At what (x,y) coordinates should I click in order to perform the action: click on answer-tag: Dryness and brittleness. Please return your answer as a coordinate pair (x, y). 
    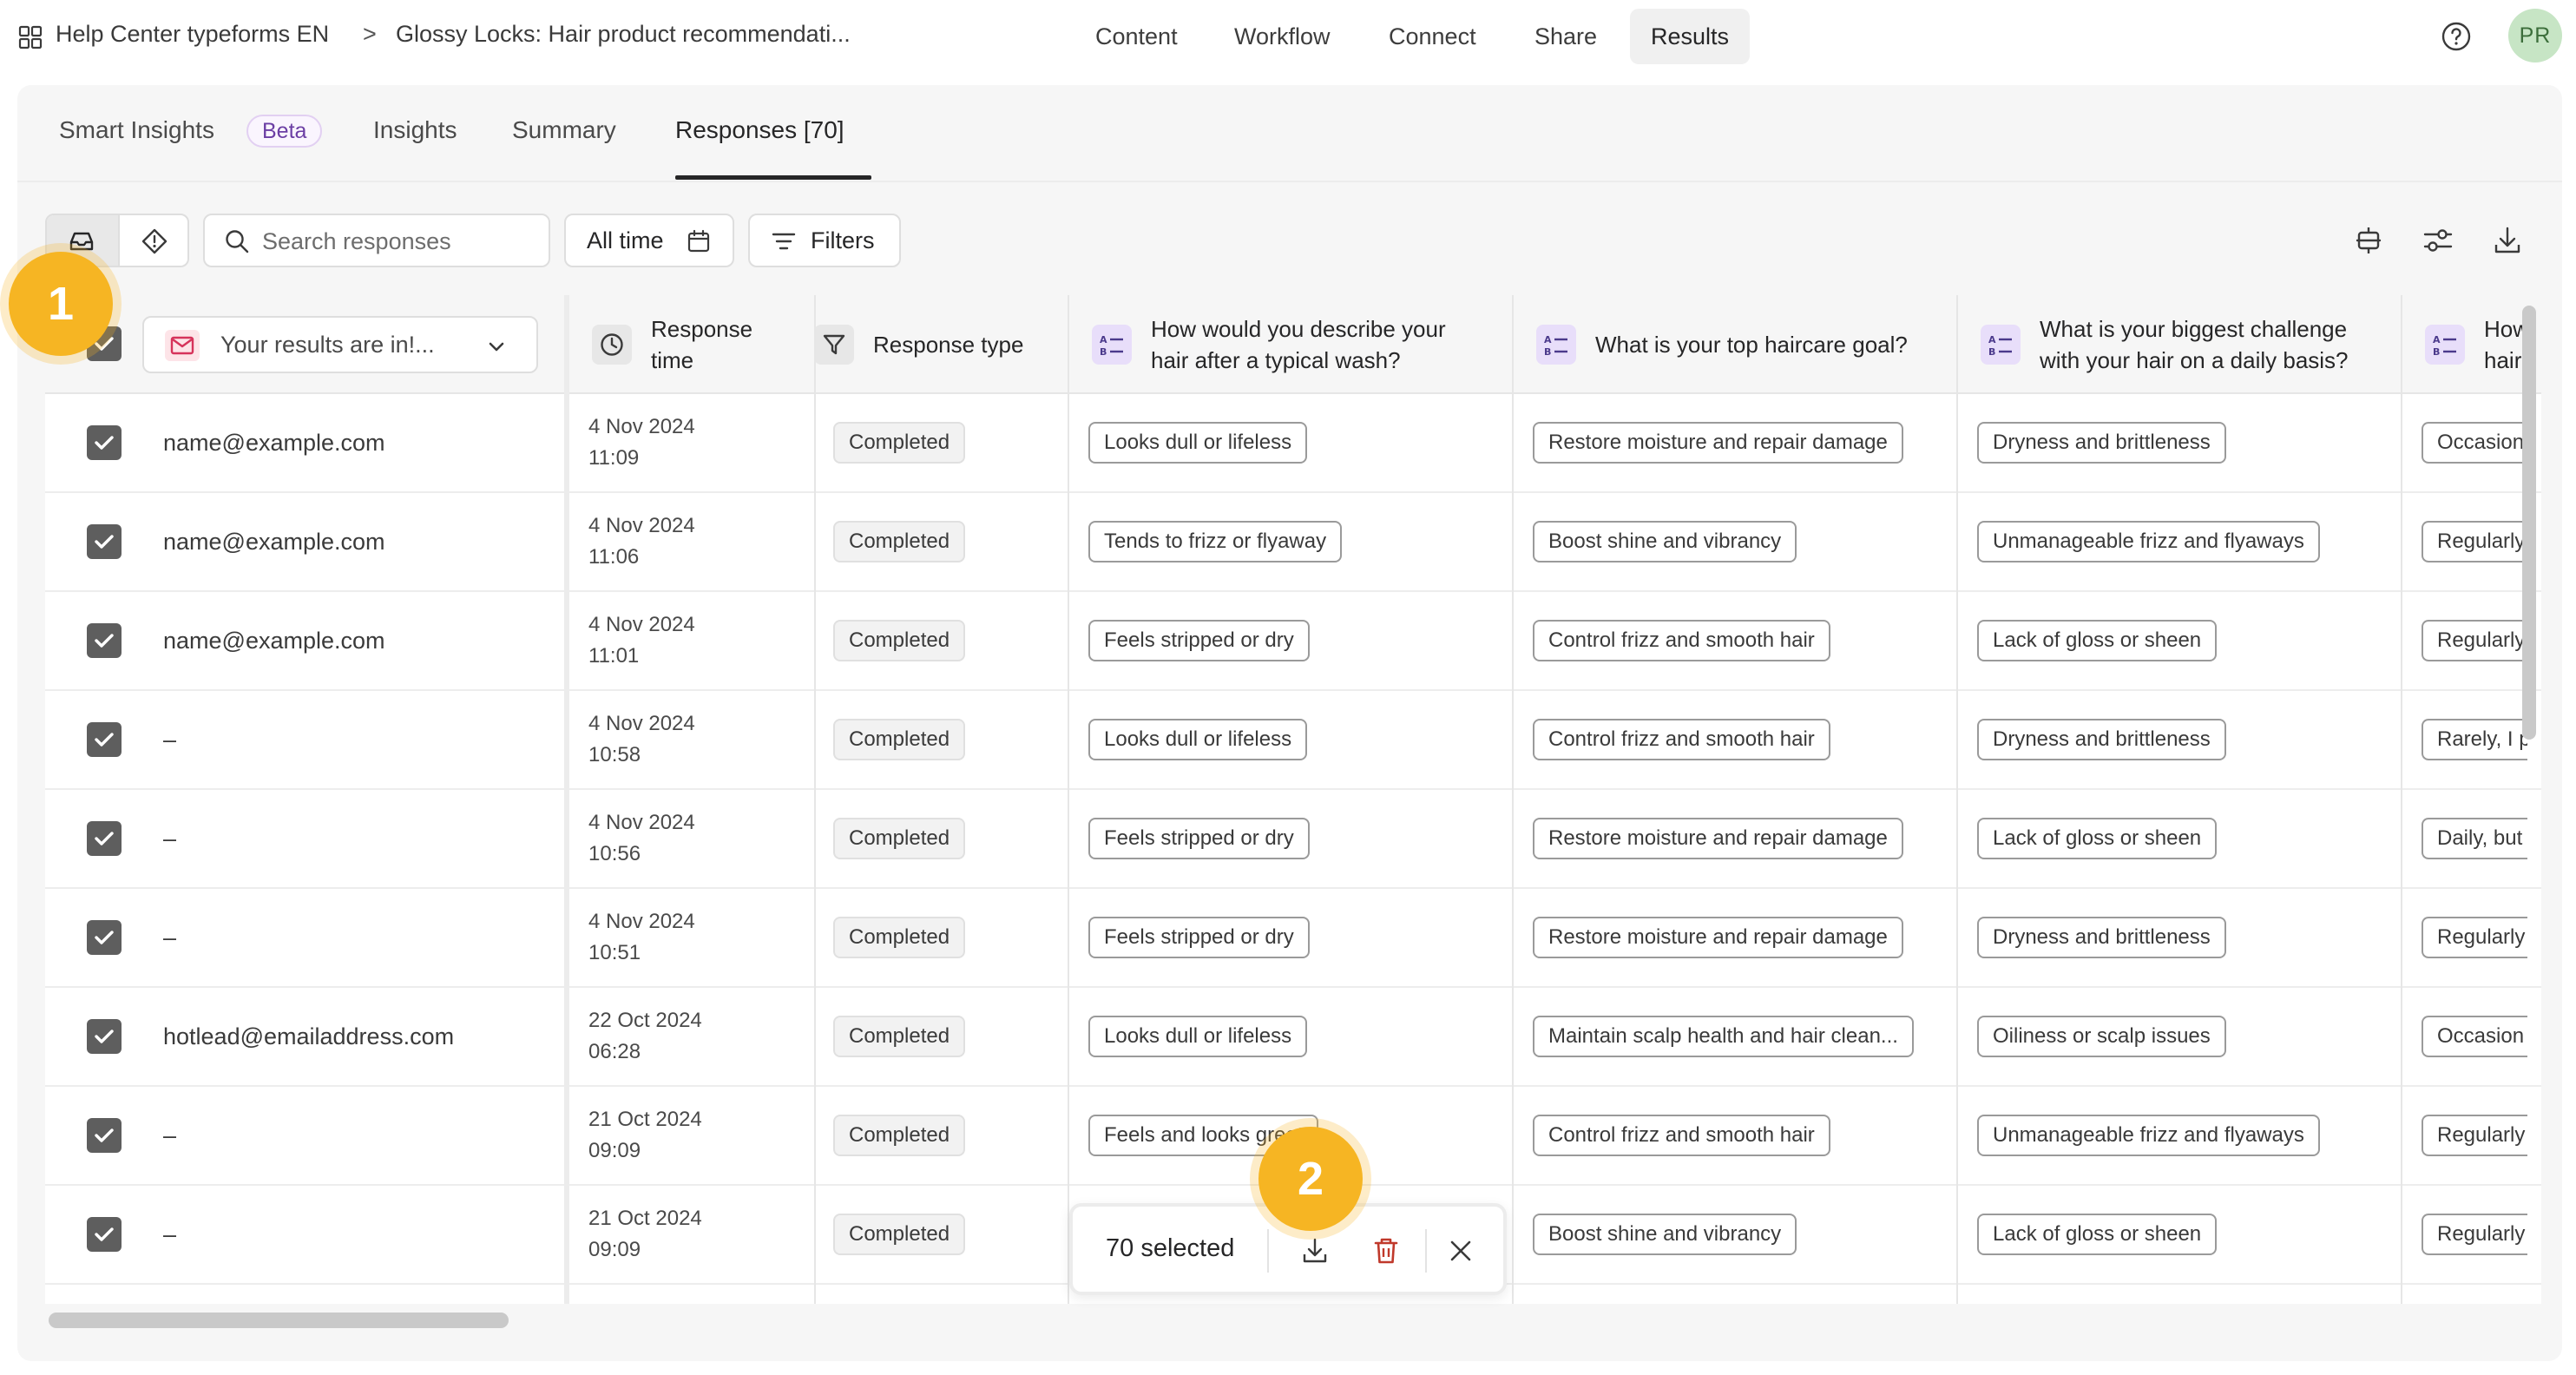
    Looking at the image, I should click on (2101, 443).